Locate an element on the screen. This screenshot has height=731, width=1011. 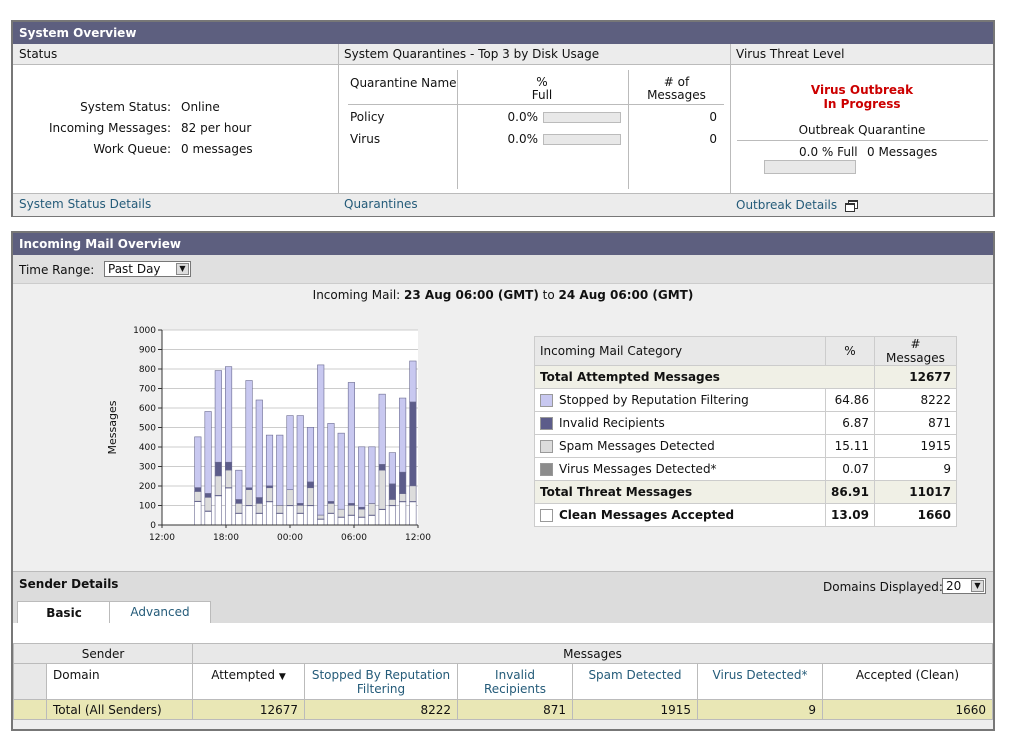
quarantine-count: 0 is located at coordinates (713, 117).